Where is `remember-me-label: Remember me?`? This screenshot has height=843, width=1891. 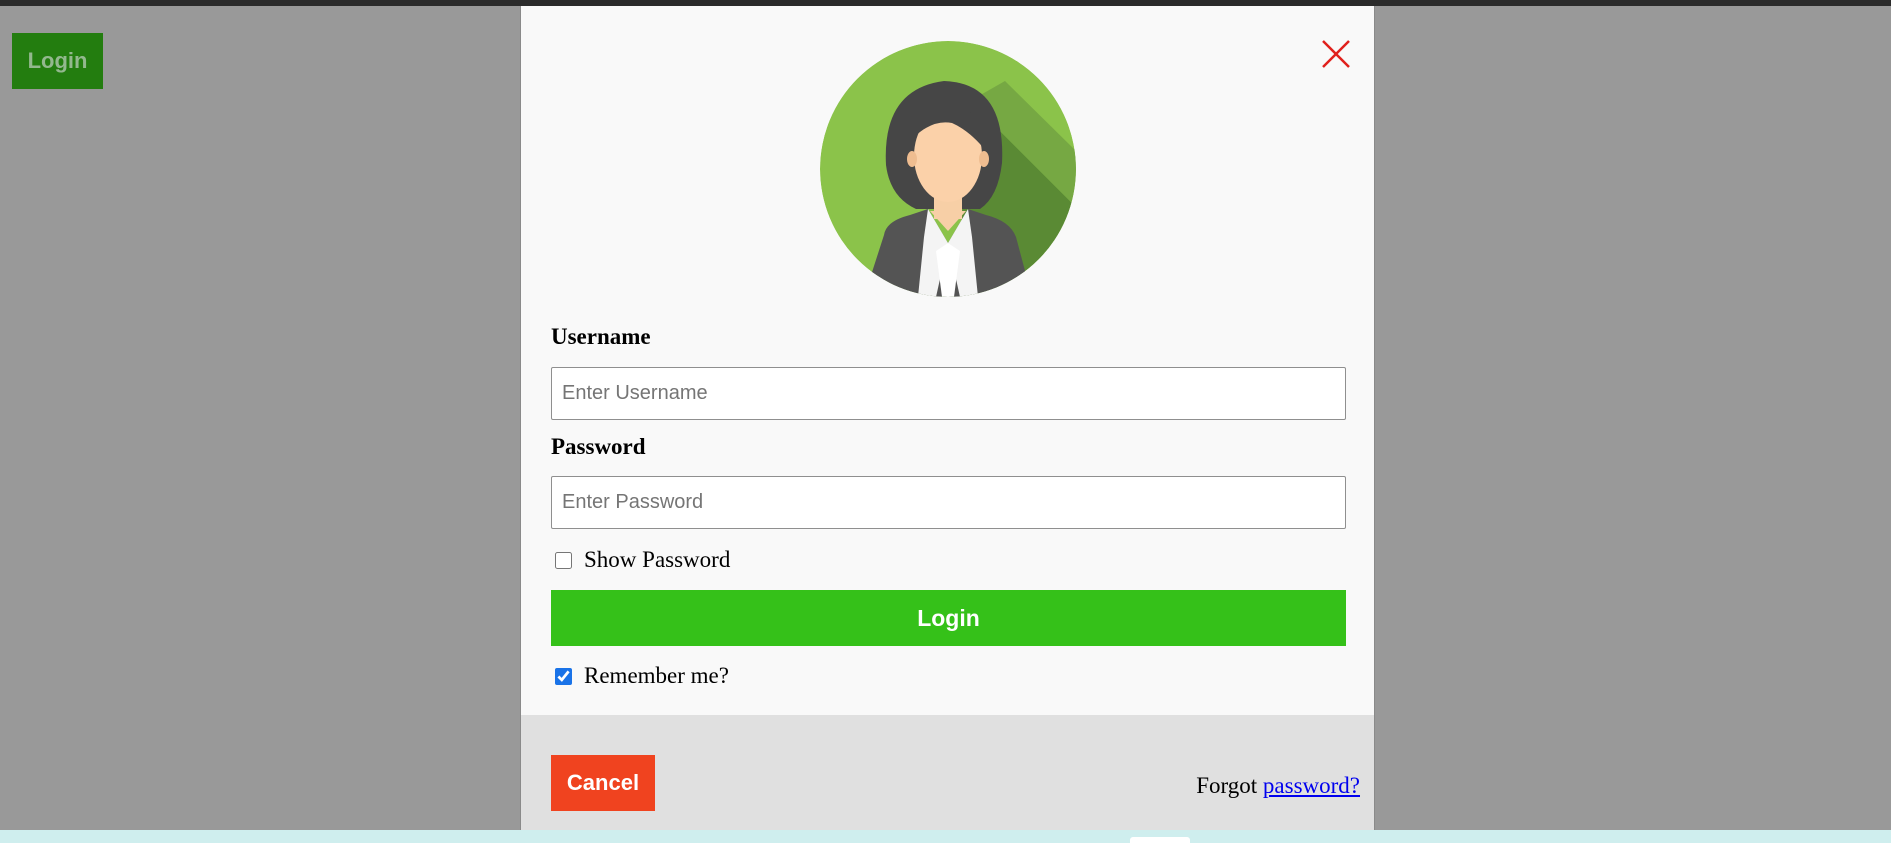 remember-me-label: Remember me? is located at coordinates (656, 675).